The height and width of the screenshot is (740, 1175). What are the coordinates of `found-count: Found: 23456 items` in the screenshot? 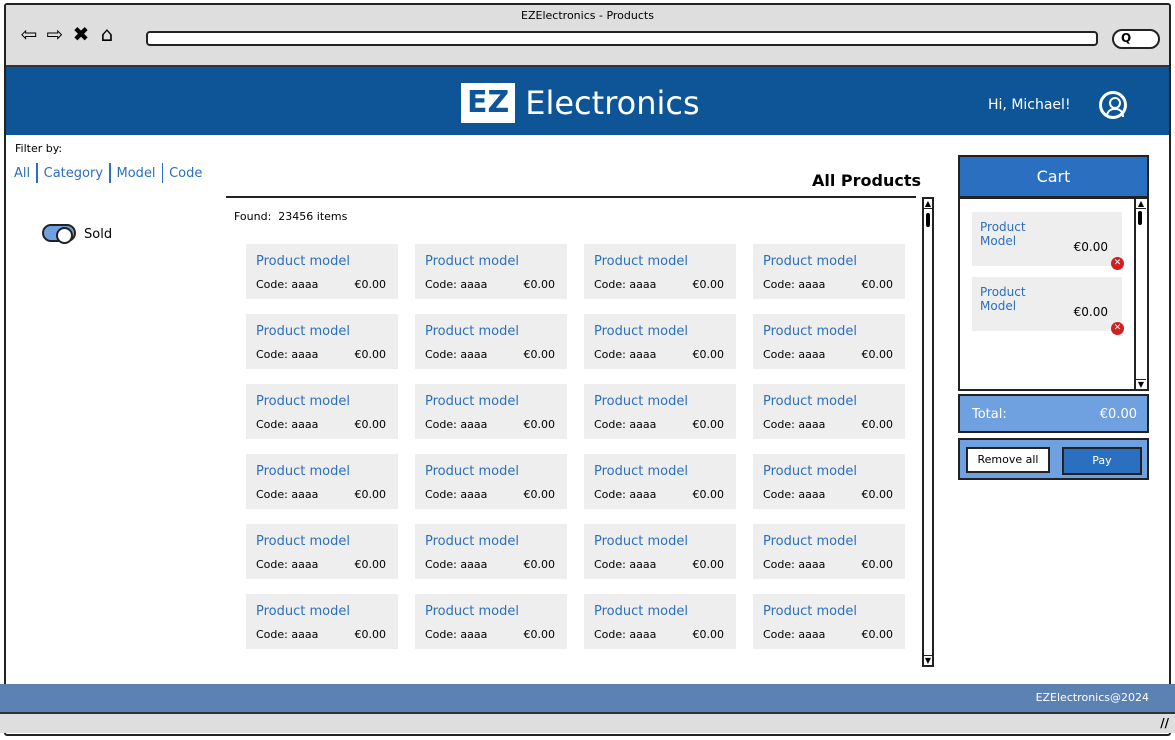 It's located at (290, 216).